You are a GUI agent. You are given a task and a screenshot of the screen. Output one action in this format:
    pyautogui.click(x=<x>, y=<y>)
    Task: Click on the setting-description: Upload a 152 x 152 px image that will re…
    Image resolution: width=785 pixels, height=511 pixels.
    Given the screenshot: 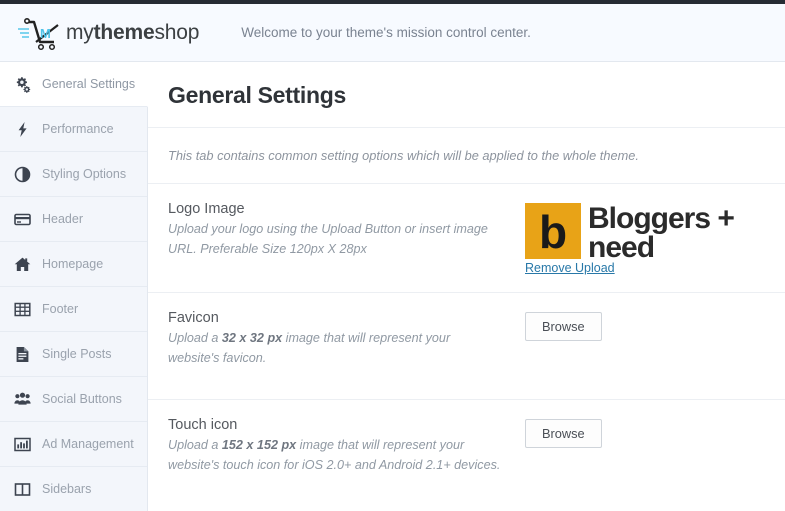 What is the action you would take?
    pyautogui.click(x=335, y=455)
    